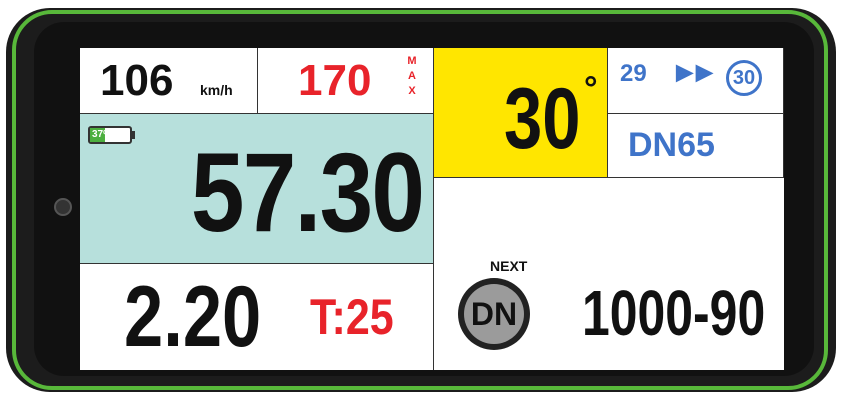 The height and width of the screenshot is (400, 842). I want to click on dn-badge-icon: DN, so click(494, 314).